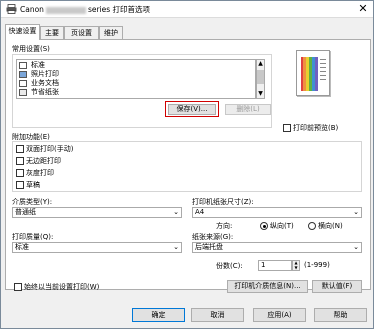 The height and width of the screenshot is (329, 374). Describe the element at coordinates (137, 83) in the screenshot. I see `list-item: 业务文档` at that location.